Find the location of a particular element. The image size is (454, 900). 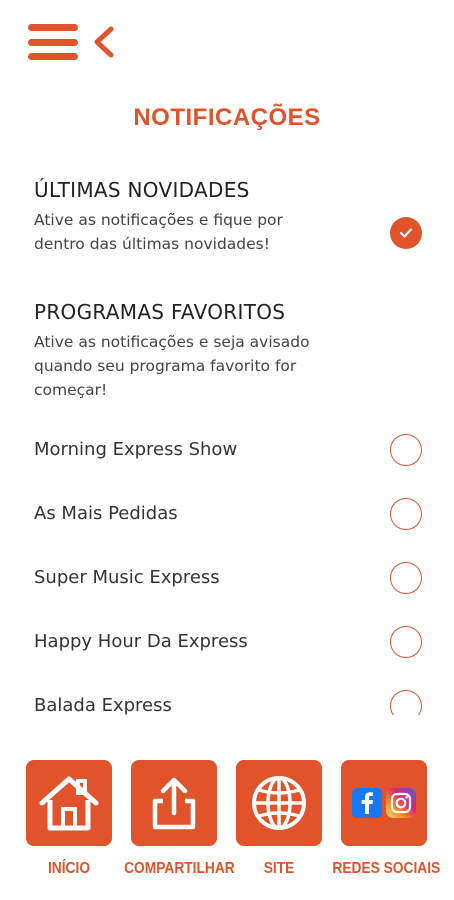

social-networks-button is located at coordinates (384, 803).